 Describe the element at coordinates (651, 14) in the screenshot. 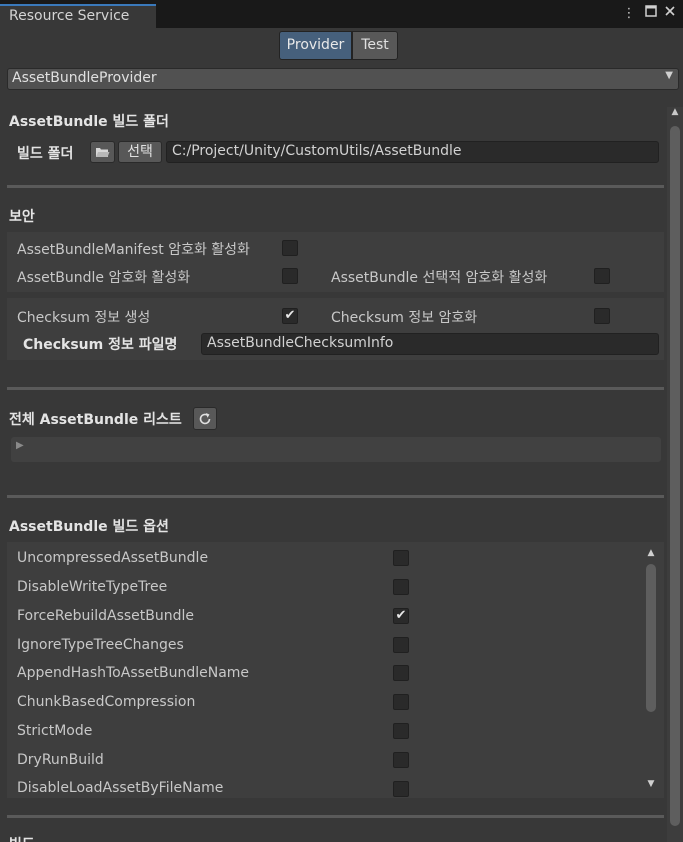

I see `maximize-icon` at that location.